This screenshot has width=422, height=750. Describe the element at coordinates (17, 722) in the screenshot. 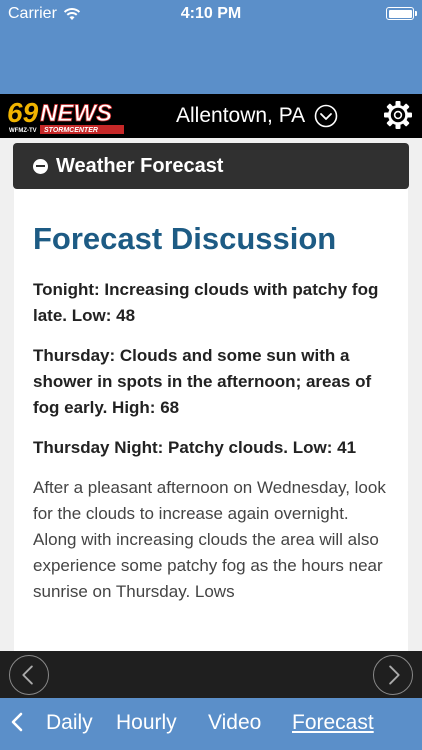

I see `back-chevron-icon` at that location.